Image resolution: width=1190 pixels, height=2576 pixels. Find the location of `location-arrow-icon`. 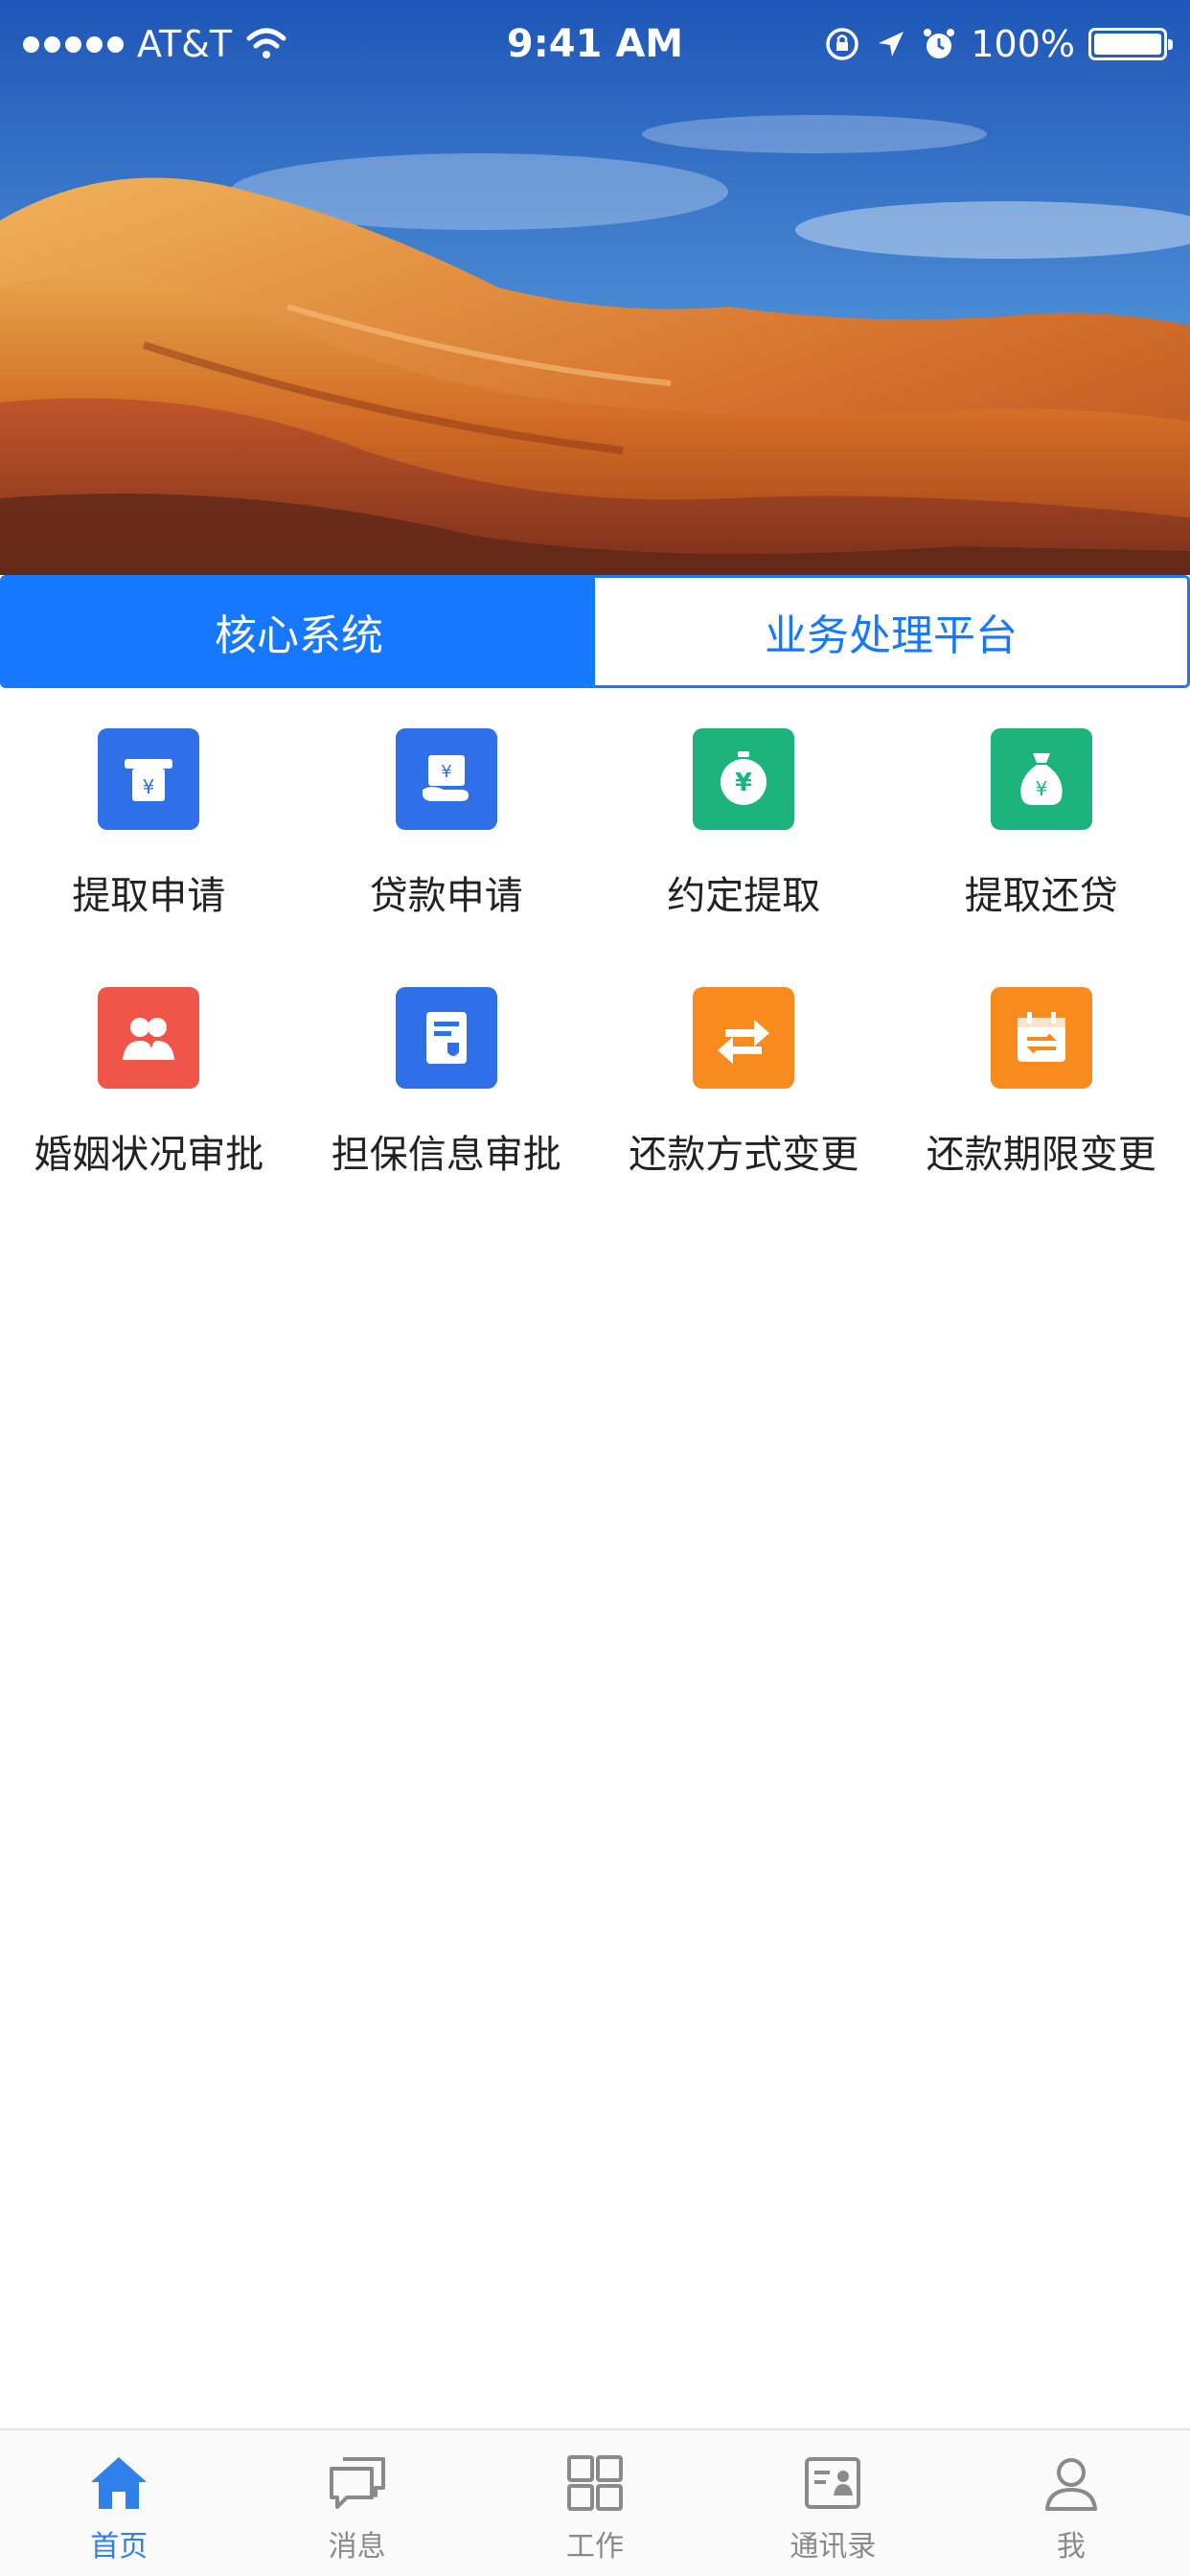

location-arrow-icon is located at coordinates (891, 44).